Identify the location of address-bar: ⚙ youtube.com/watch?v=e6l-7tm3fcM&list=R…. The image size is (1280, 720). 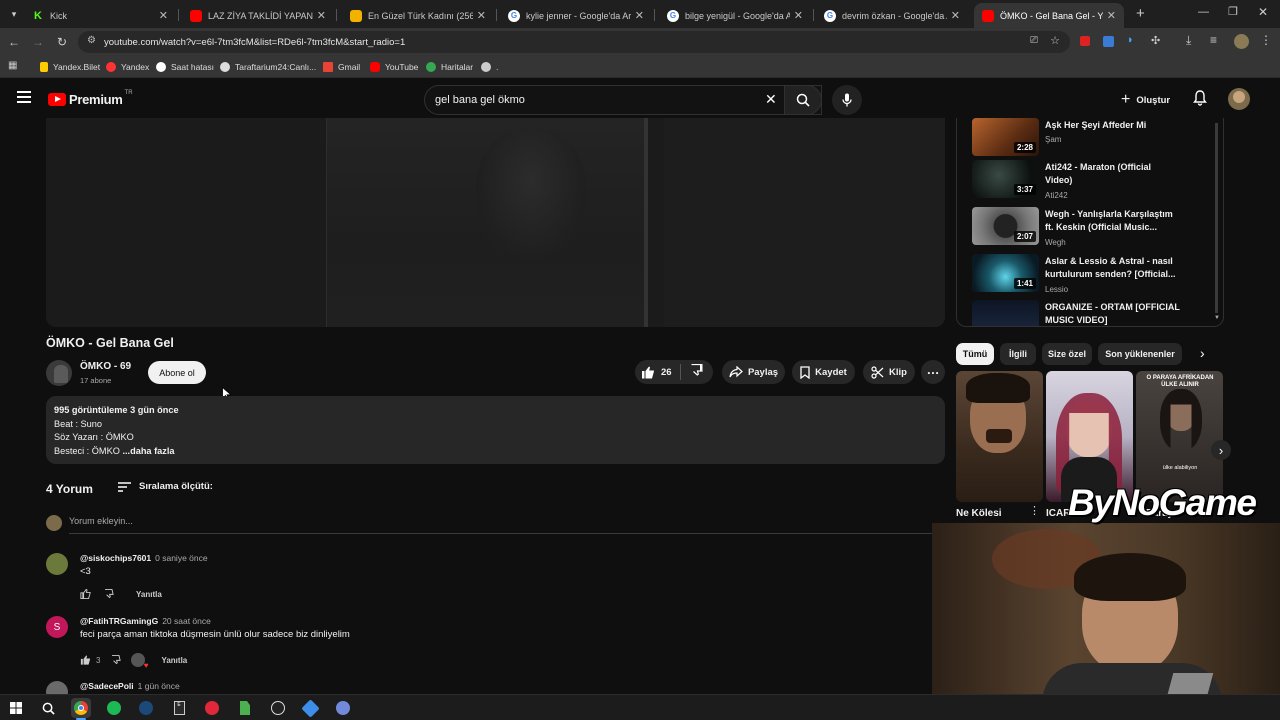
(574, 42).